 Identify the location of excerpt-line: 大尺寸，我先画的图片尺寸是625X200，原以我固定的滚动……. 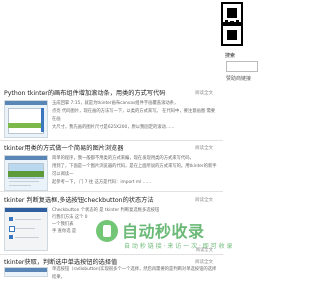
(113, 127).